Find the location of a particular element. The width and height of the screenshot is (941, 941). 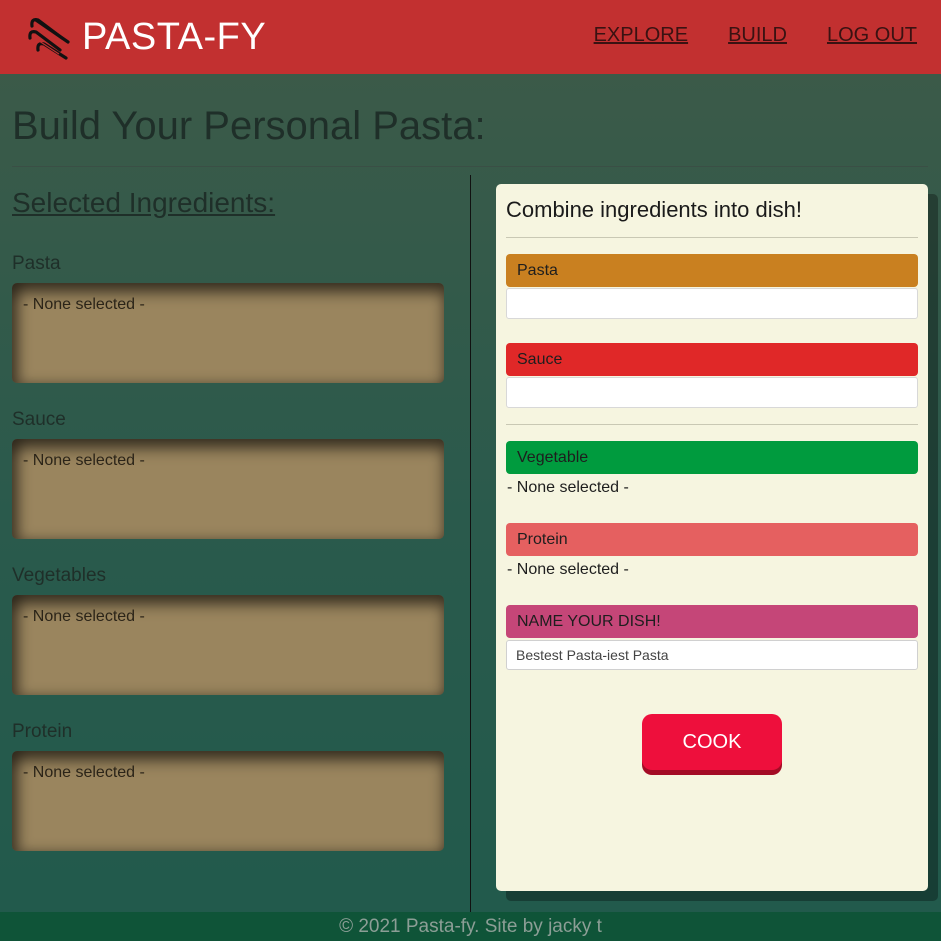

protein-category-label: Protein is located at coordinates (542, 539).